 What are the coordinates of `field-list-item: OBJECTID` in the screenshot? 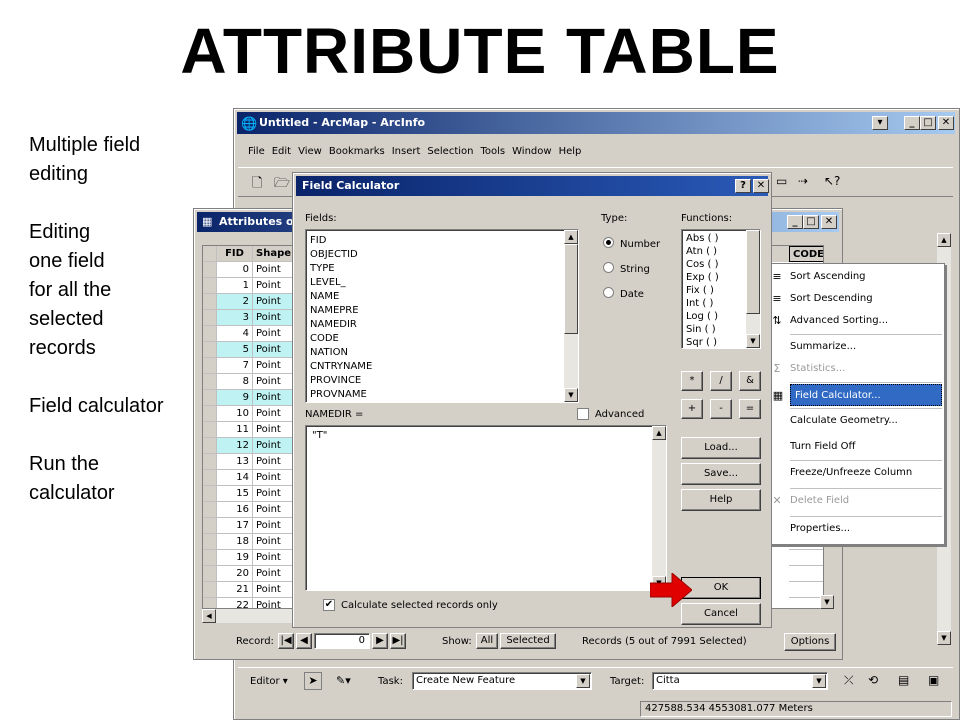 It's located at (442, 255).